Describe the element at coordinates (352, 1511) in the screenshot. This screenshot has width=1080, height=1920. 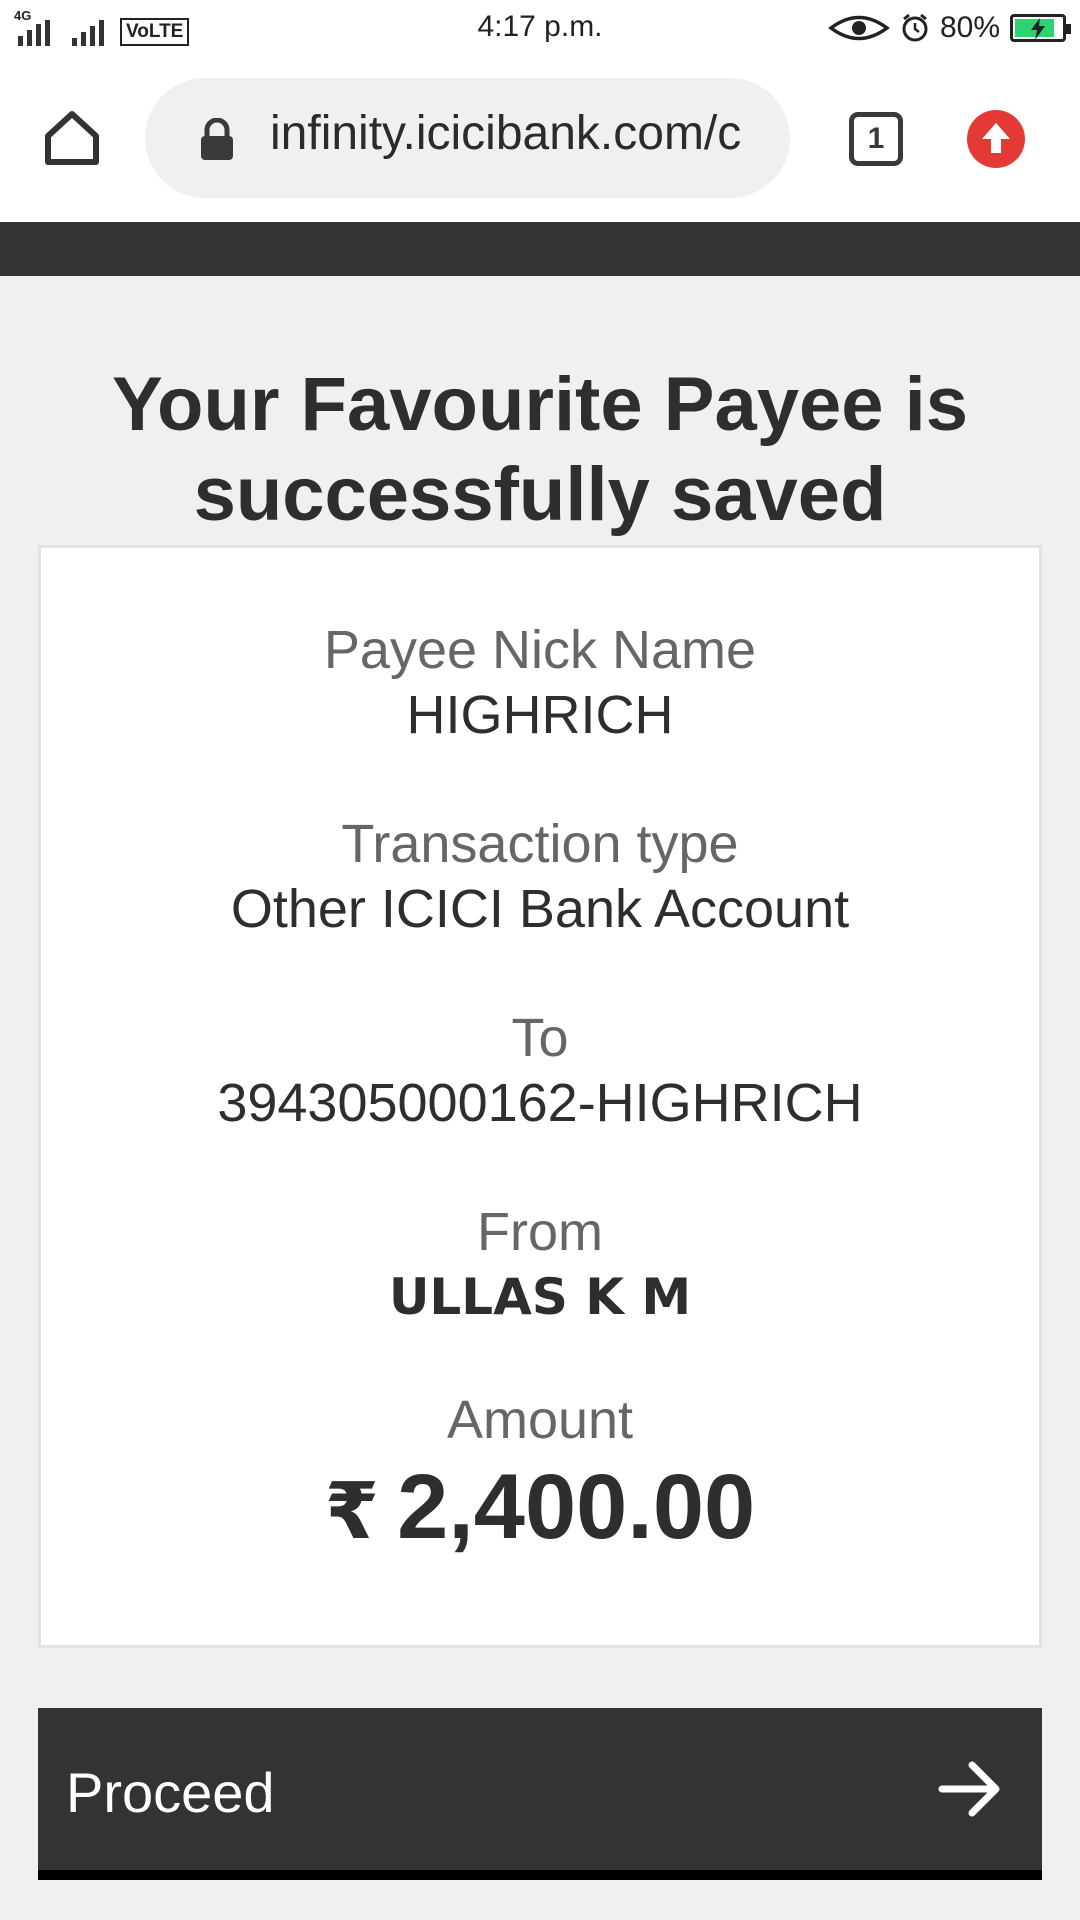
I see `currency-symbol: ₹` at that location.